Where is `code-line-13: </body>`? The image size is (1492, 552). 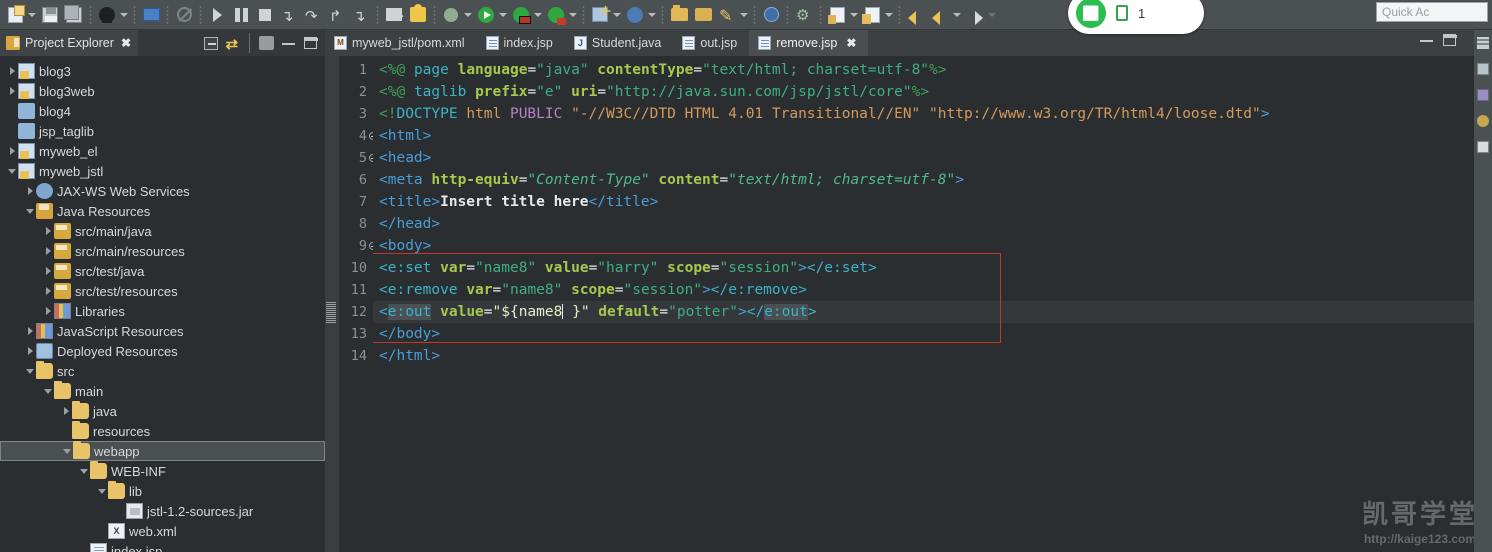 code-line-13: </body> is located at coordinates (932, 334).